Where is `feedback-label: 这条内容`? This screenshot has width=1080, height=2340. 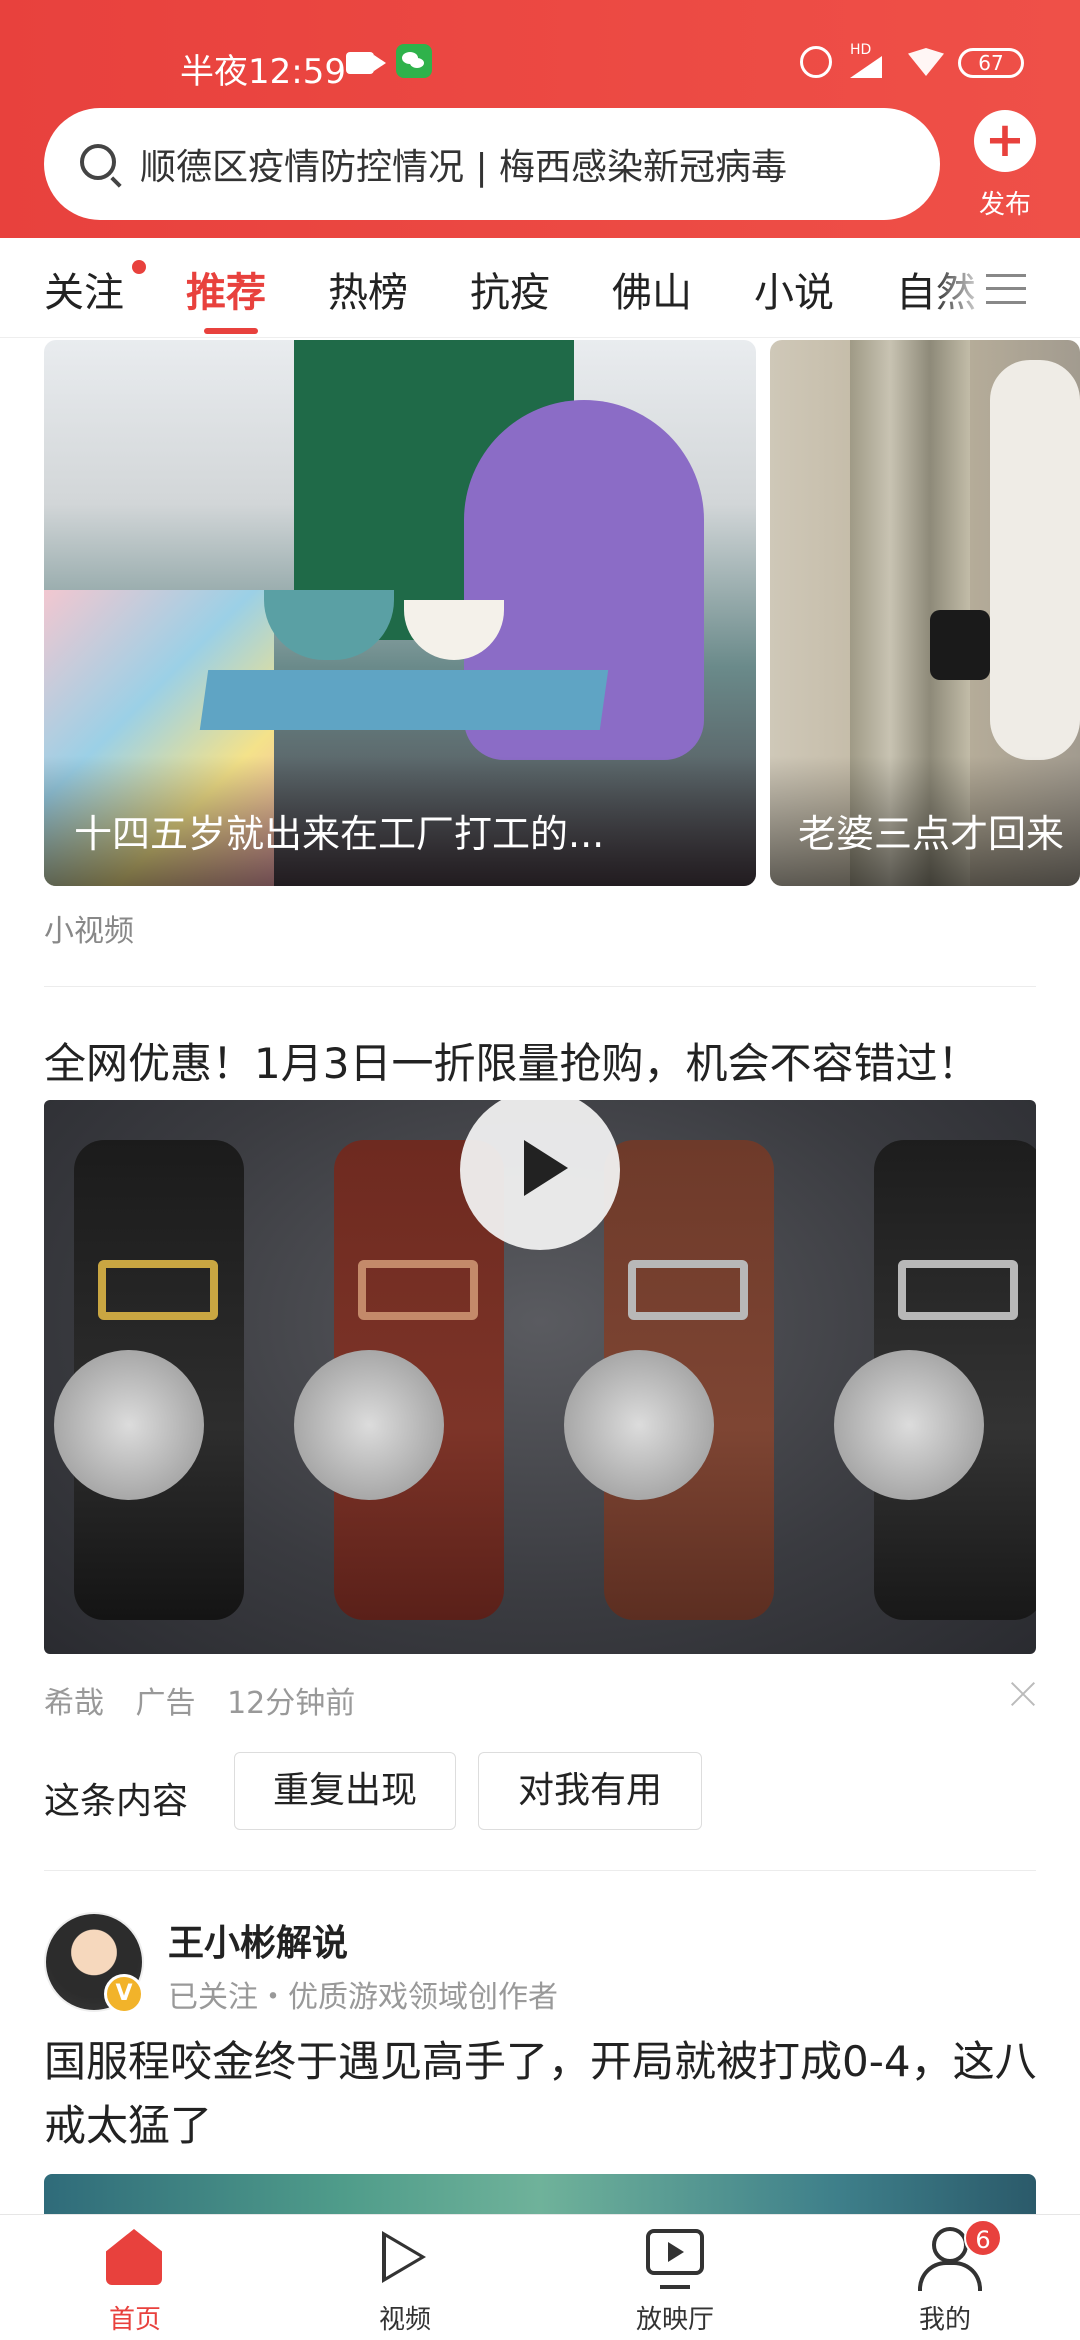
feedback-label: 这条内容 is located at coordinates (116, 1801).